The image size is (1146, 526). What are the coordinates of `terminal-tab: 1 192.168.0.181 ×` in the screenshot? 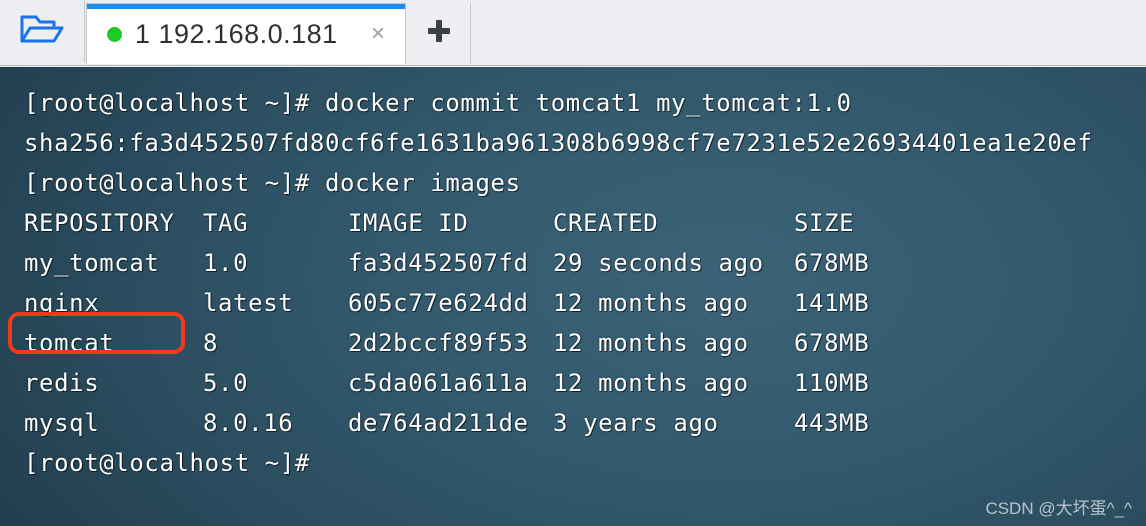 It's located at (246, 33).